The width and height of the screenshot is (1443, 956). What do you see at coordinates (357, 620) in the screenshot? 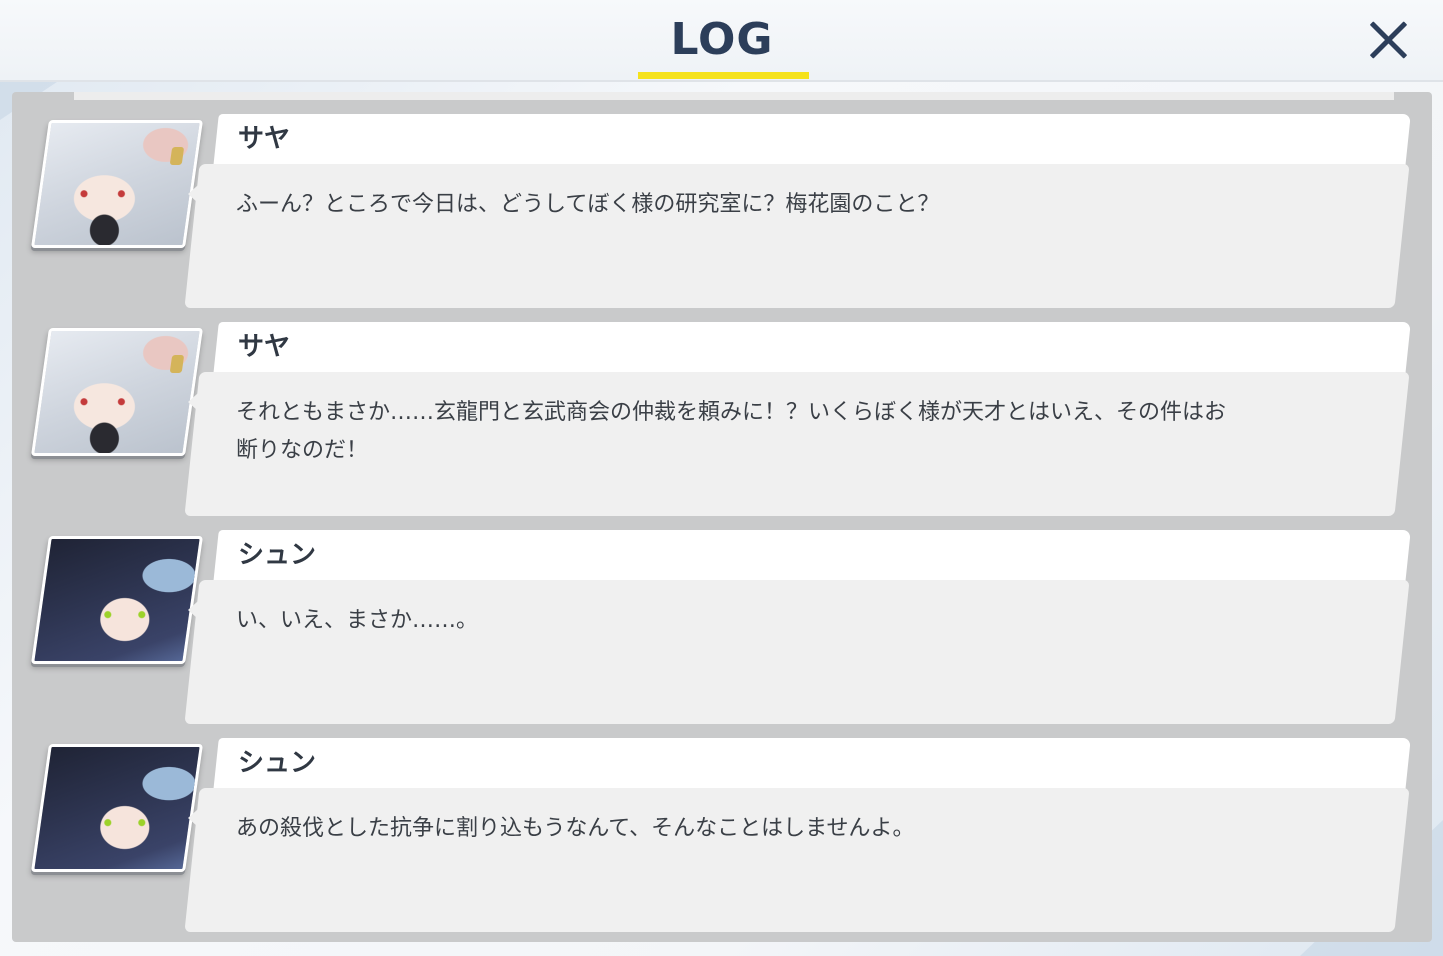
I see `message-text: い、いえ、まさか……。` at bounding box center [357, 620].